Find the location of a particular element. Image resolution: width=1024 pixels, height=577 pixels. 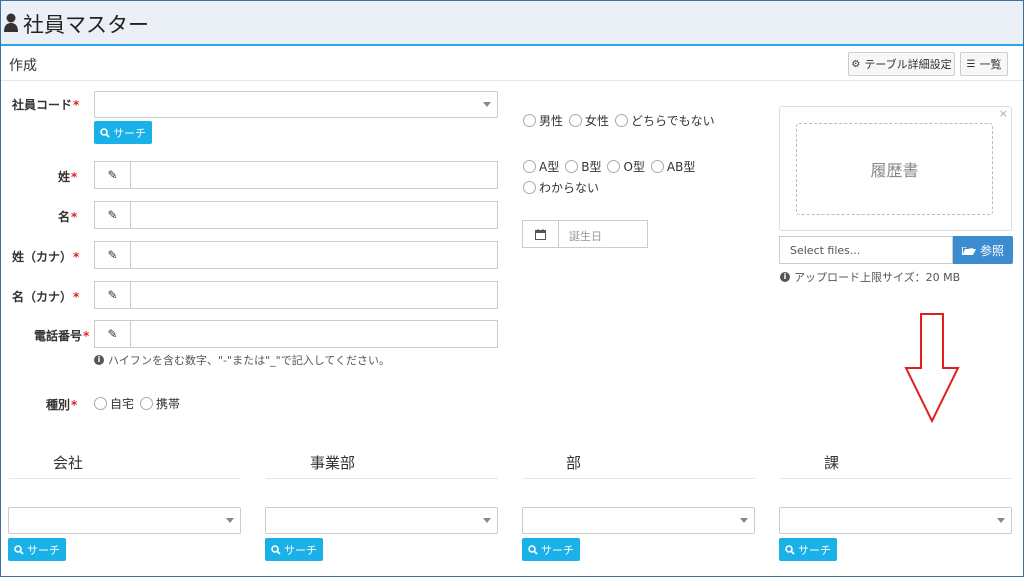

gear-icon: ⚙ is located at coordinates (856, 64).